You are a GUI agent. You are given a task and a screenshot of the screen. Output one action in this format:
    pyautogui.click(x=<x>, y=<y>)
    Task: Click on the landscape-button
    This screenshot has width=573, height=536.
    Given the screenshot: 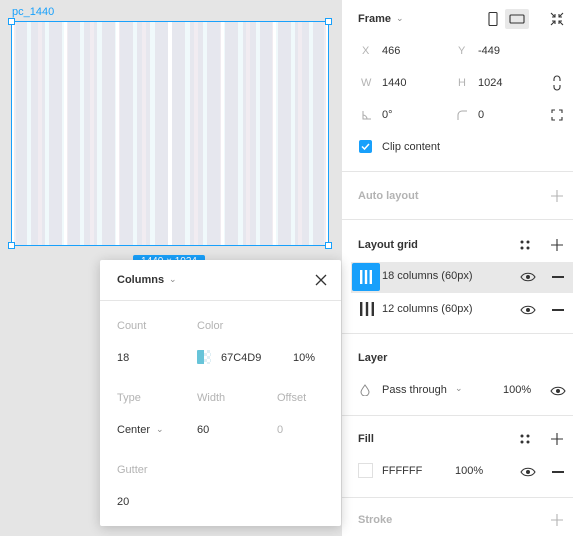 What is the action you would take?
    pyautogui.click(x=517, y=19)
    